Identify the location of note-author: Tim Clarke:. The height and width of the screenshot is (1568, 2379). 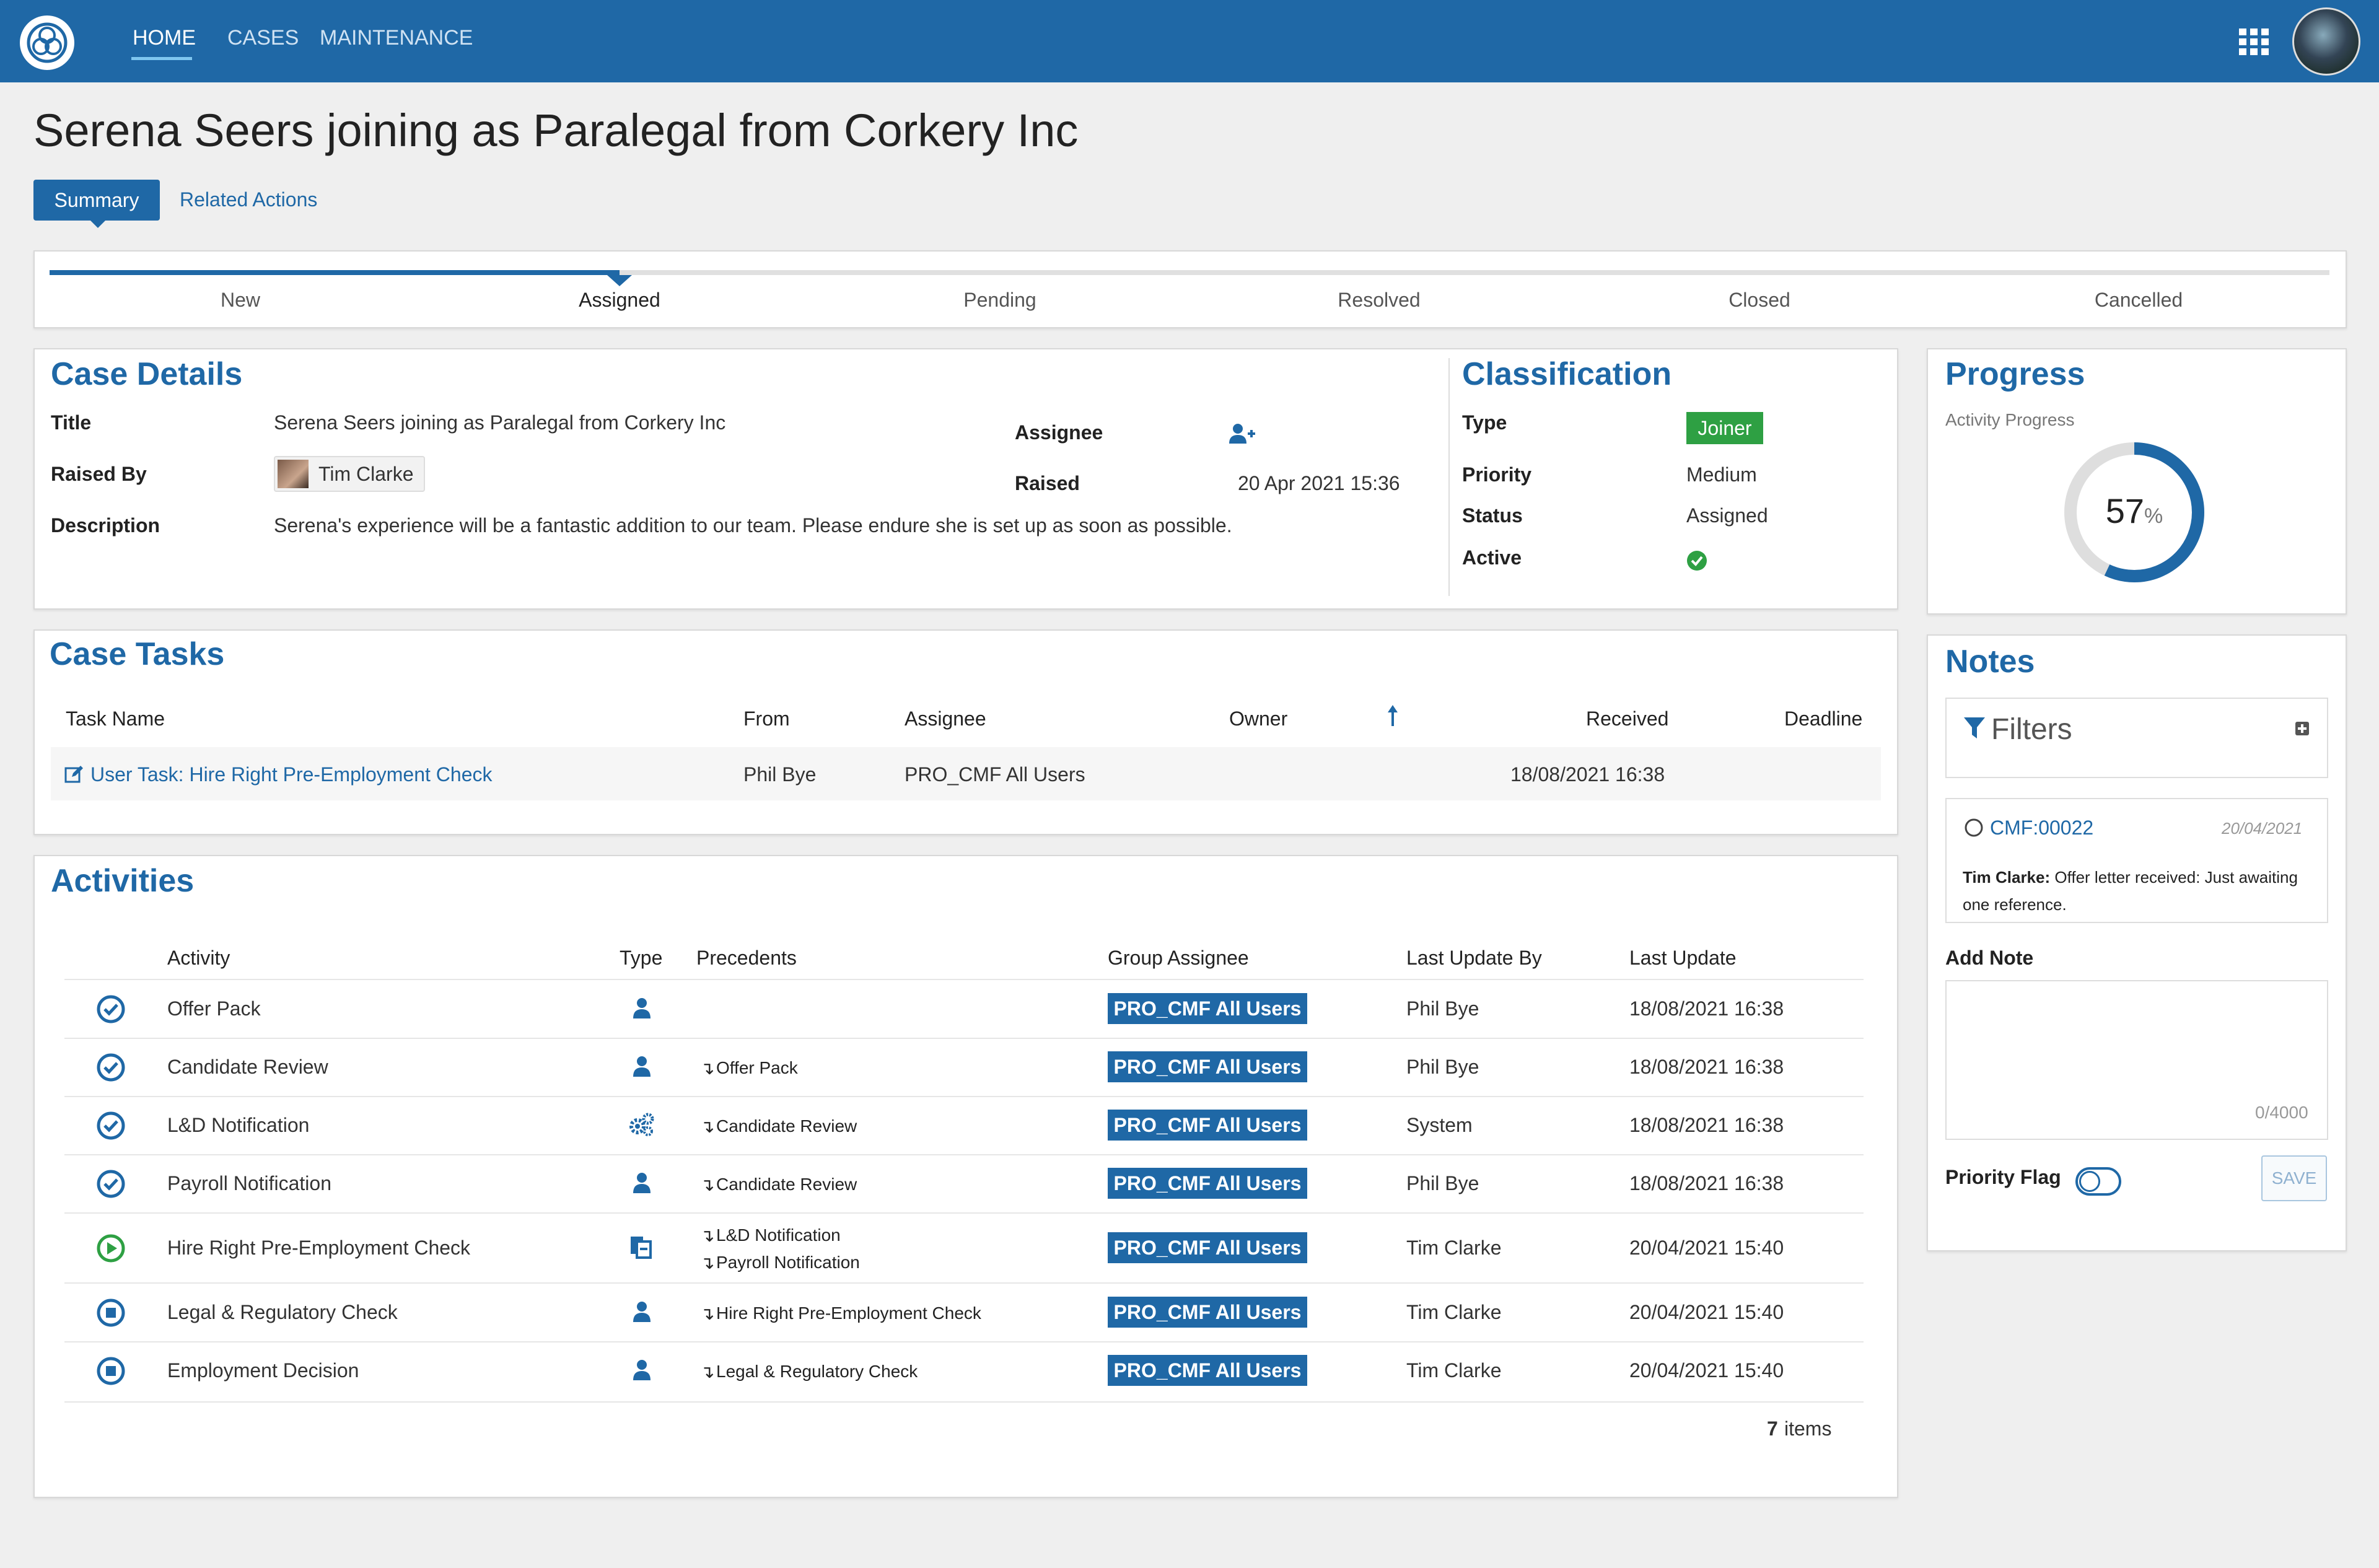
(2007, 877).